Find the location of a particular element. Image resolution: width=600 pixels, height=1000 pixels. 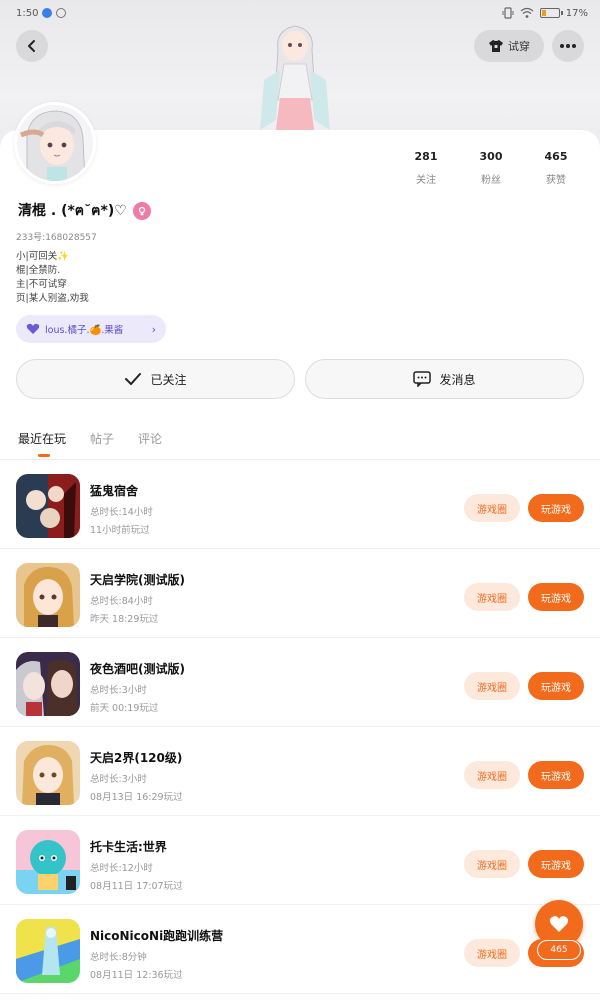

stat-label: 获赞 is located at coordinates (556, 180).